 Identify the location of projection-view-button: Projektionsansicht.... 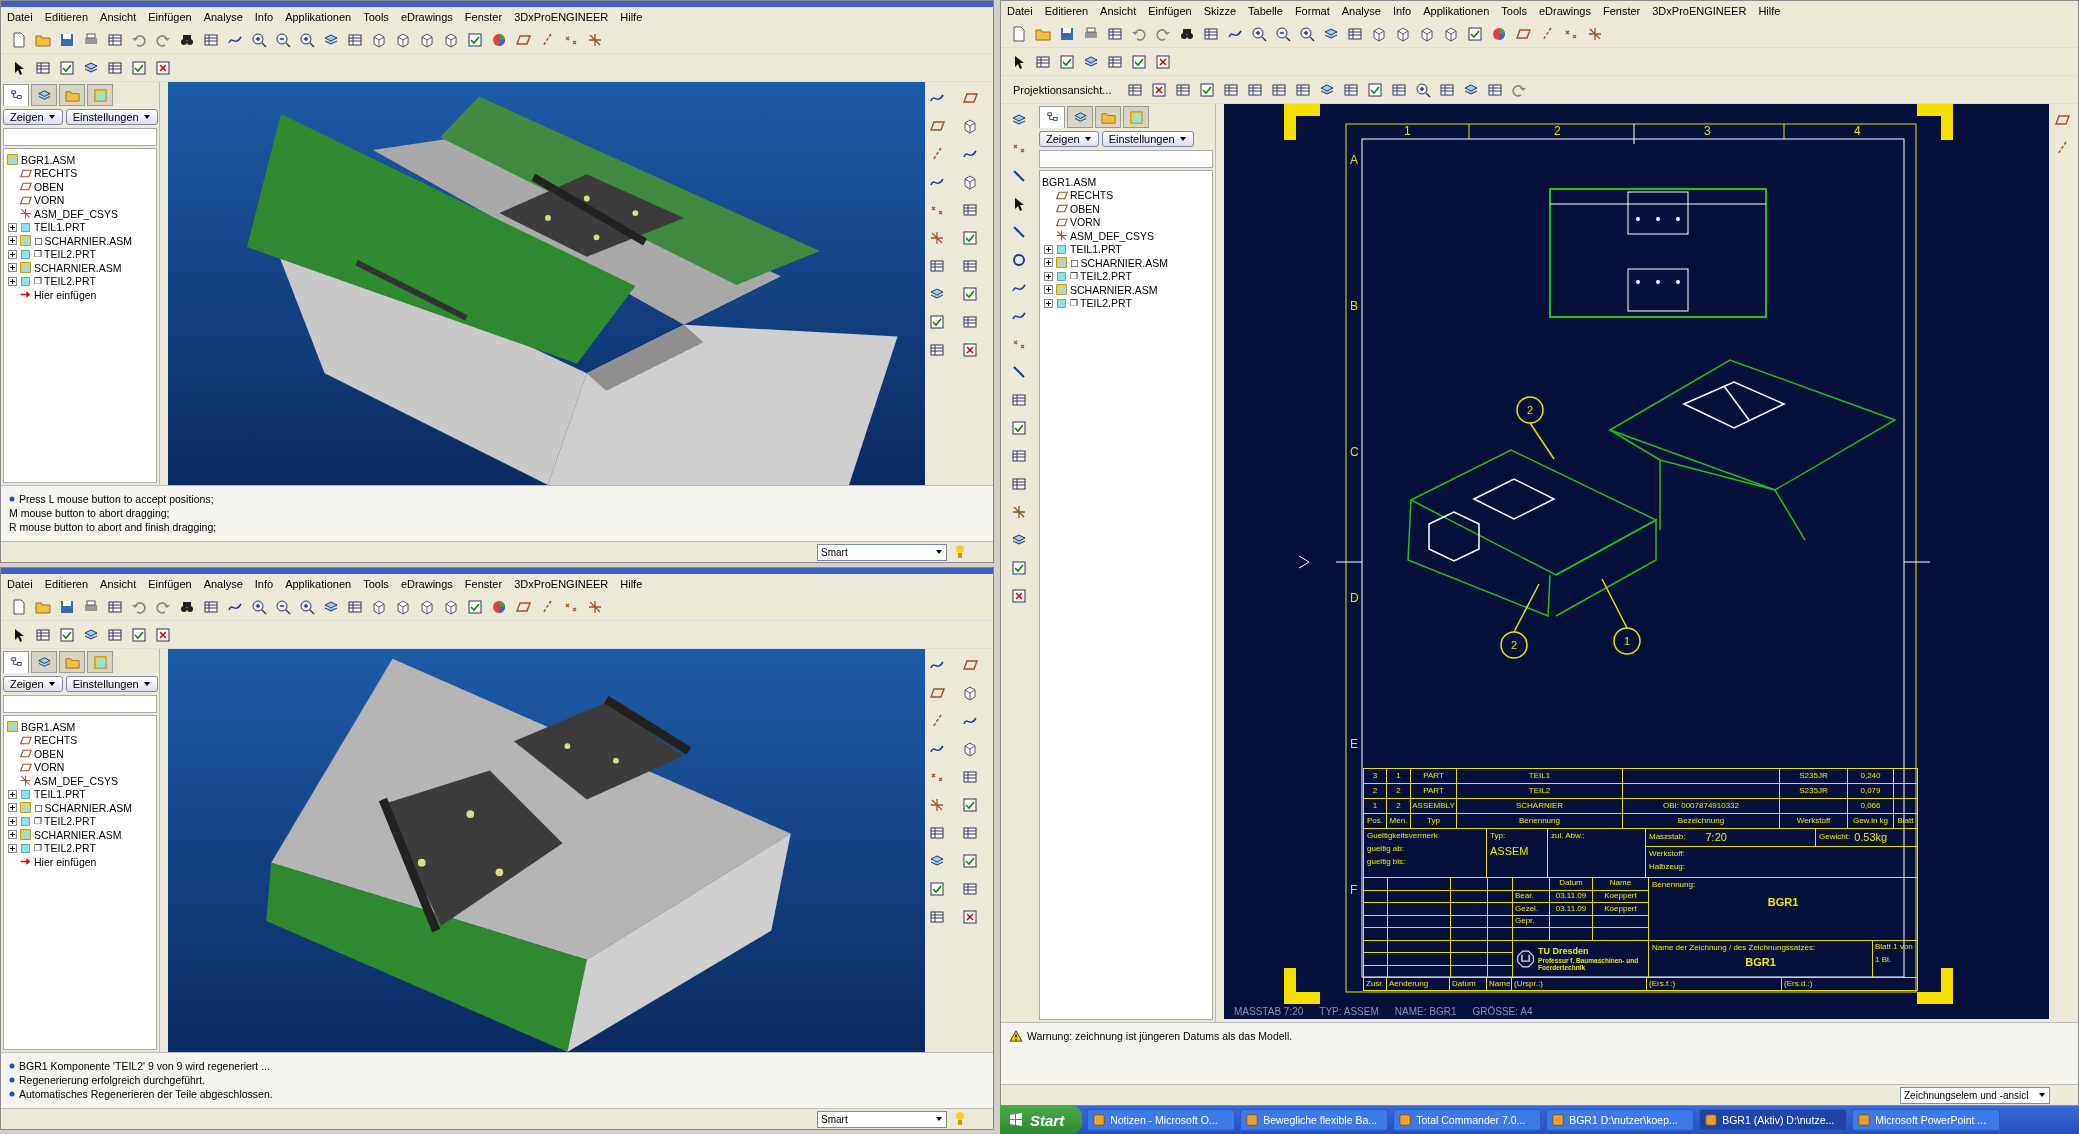
(1062, 89).